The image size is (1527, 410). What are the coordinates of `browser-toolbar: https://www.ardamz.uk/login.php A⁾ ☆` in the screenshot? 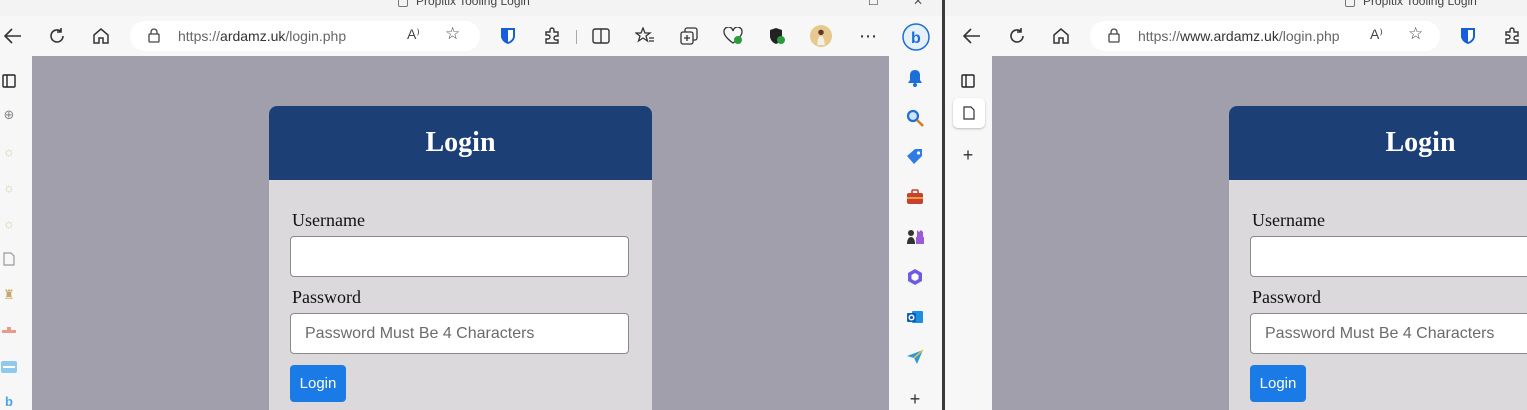 It's located at (1236, 36).